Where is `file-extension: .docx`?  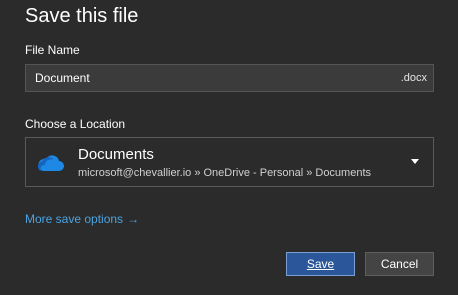
file-extension: .docx is located at coordinates (413, 78).